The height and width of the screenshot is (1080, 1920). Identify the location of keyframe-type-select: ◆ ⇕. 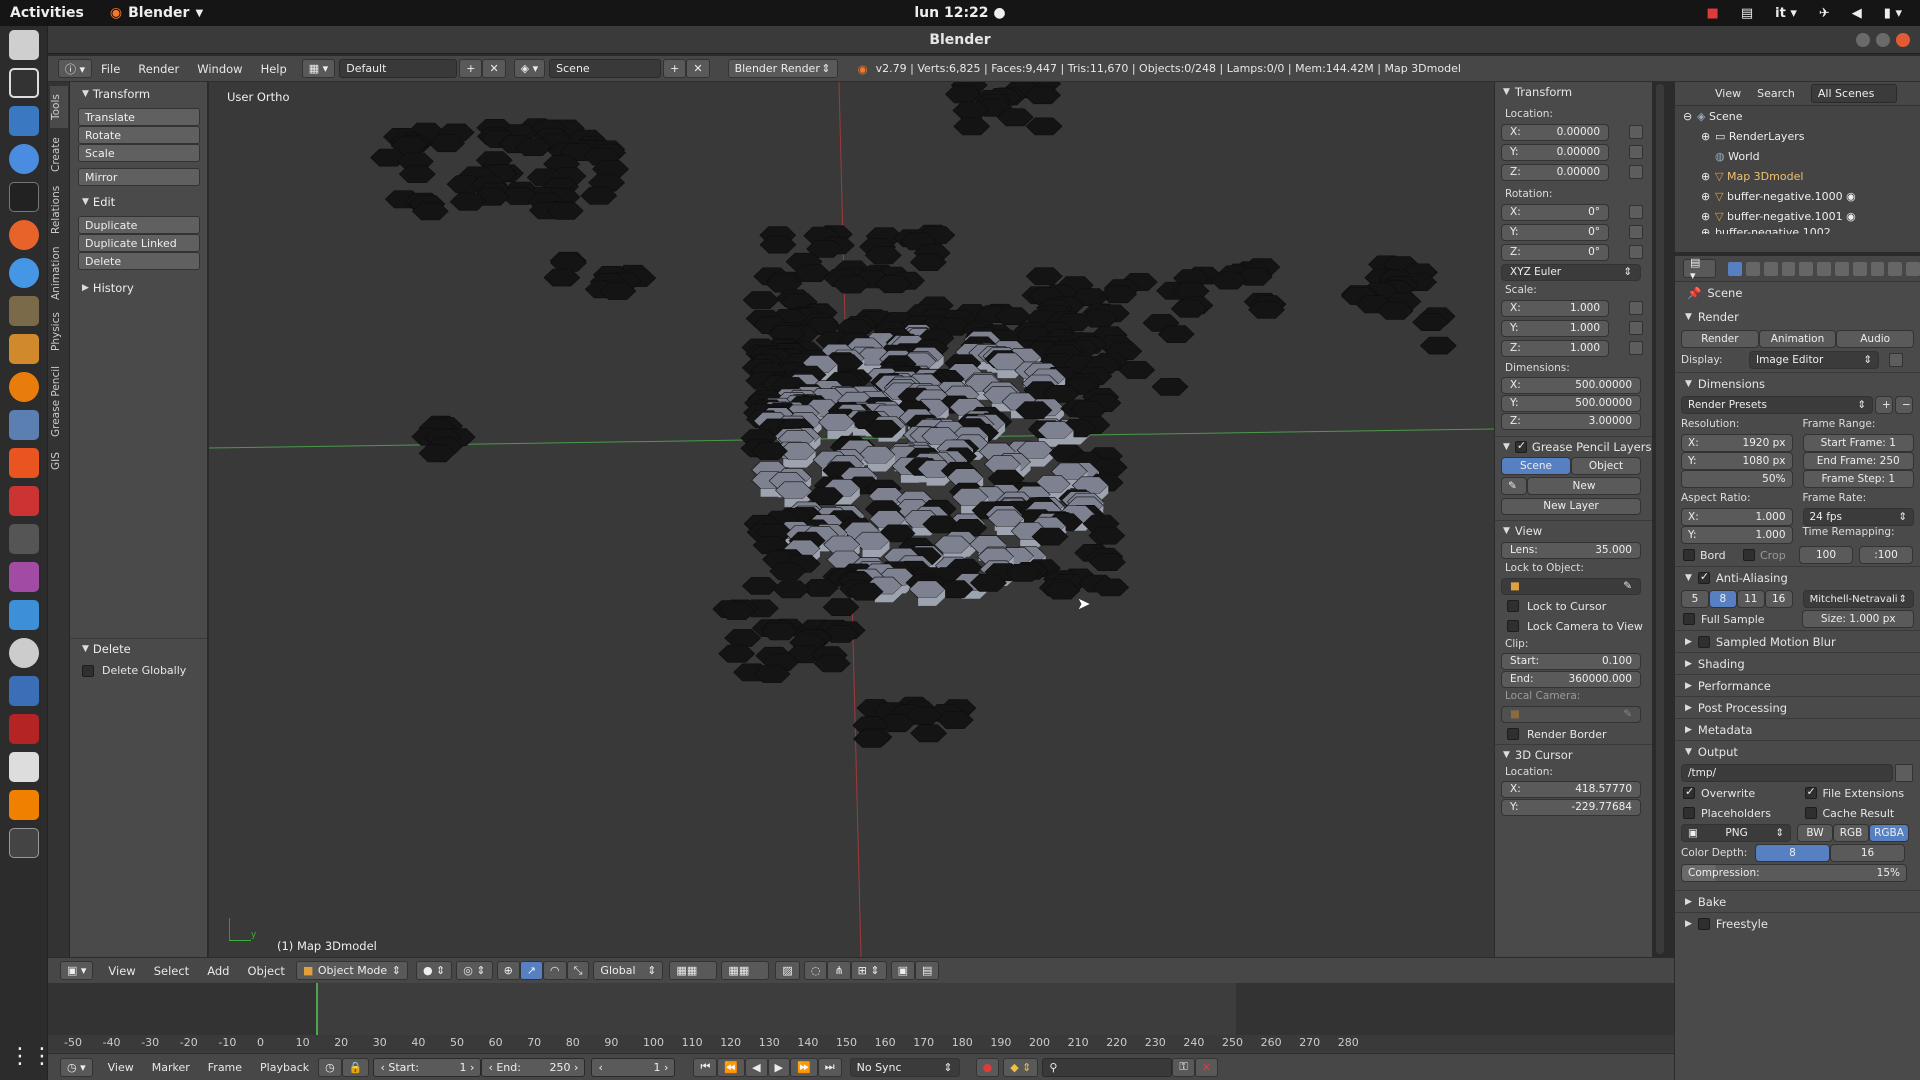
(1021, 1067).